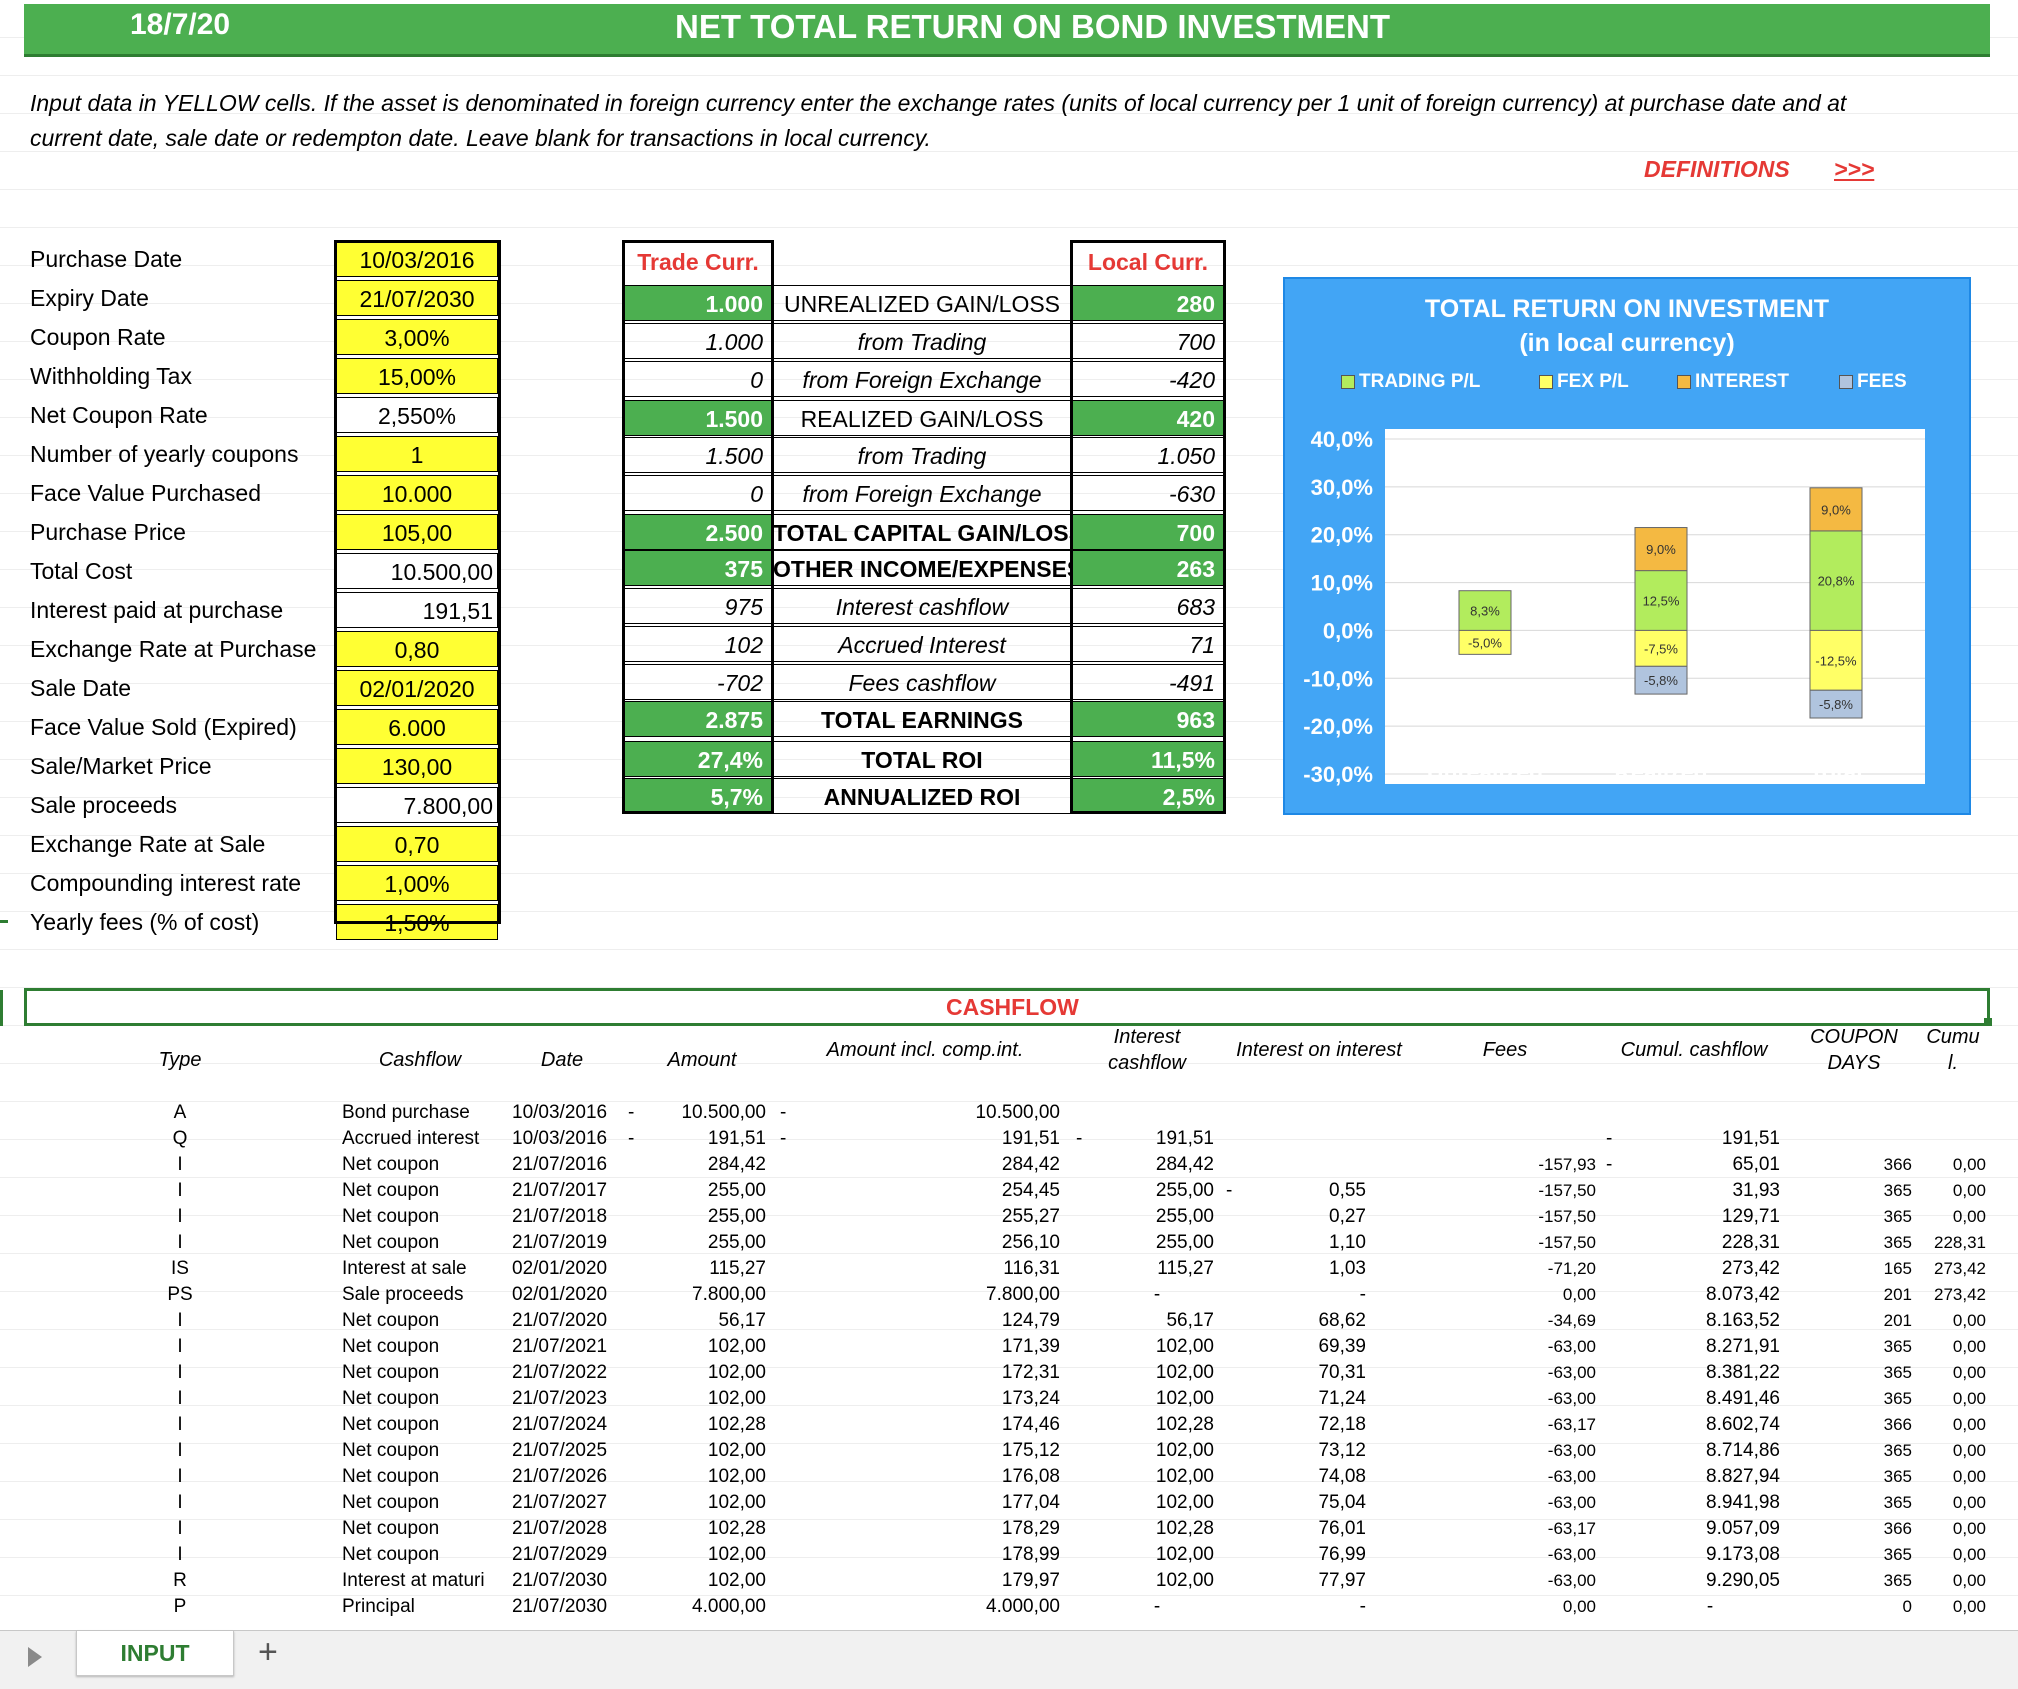  What do you see at coordinates (1612, 1165) in the screenshot?
I see `cell-dash5: -` at bounding box center [1612, 1165].